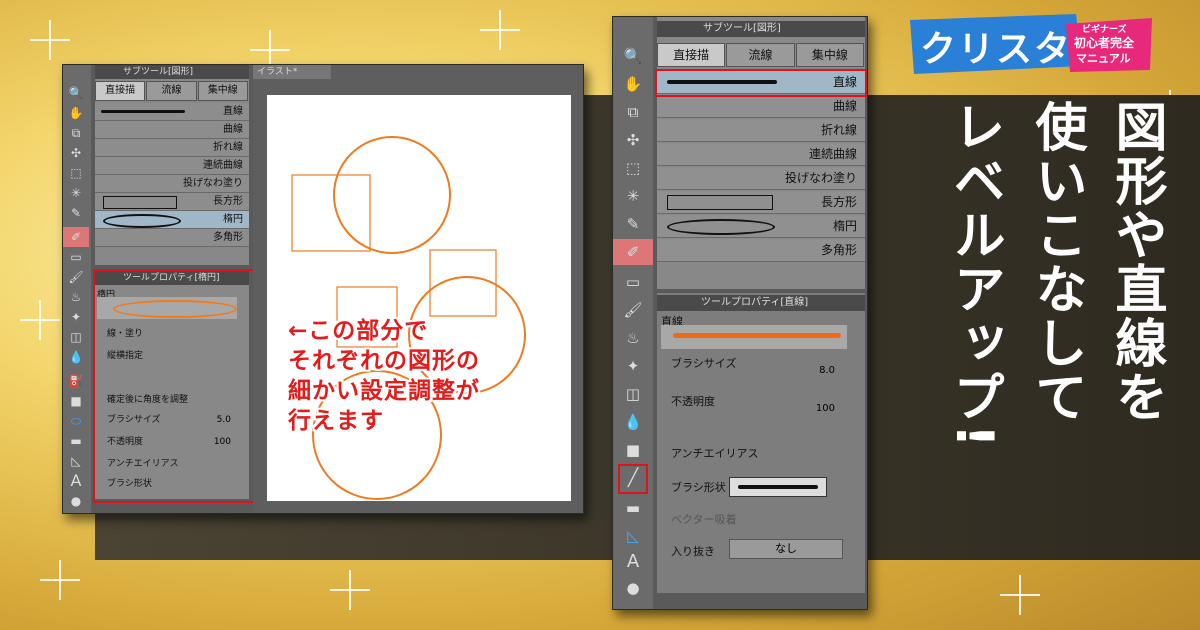  I want to click on right-toolbar: 🔍 ✋ ⧉ ✣ ⬚ ✳ ✎ ✐ ▭ 🖌 ♨ ✦ ◫ 💧 ■ ╱ ▬ ◺ A ●, so click(633, 313).